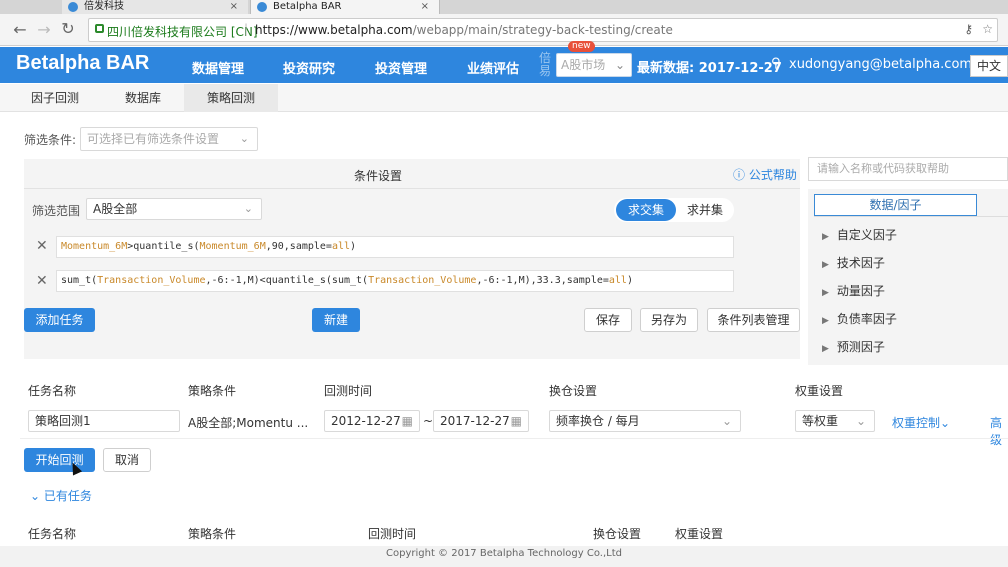 This screenshot has width=1008, height=567. Describe the element at coordinates (307, 6) in the screenshot. I see `tab-title: Betalpha BAR` at that location.